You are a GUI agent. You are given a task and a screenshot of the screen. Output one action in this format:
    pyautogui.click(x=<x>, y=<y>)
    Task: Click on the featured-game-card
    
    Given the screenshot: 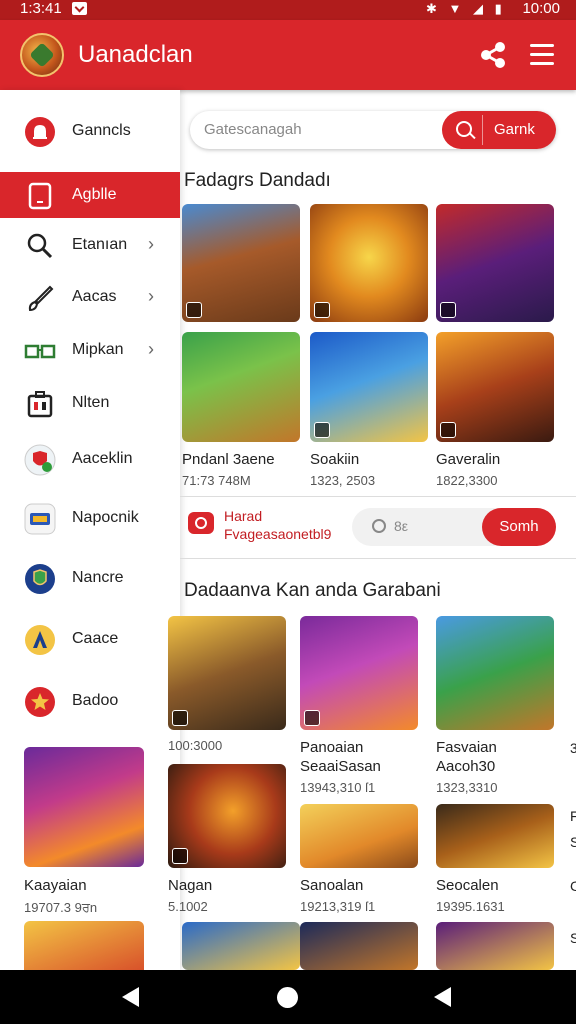 What is the action you would take?
    pyautogui.click(x=84, y=945)
    